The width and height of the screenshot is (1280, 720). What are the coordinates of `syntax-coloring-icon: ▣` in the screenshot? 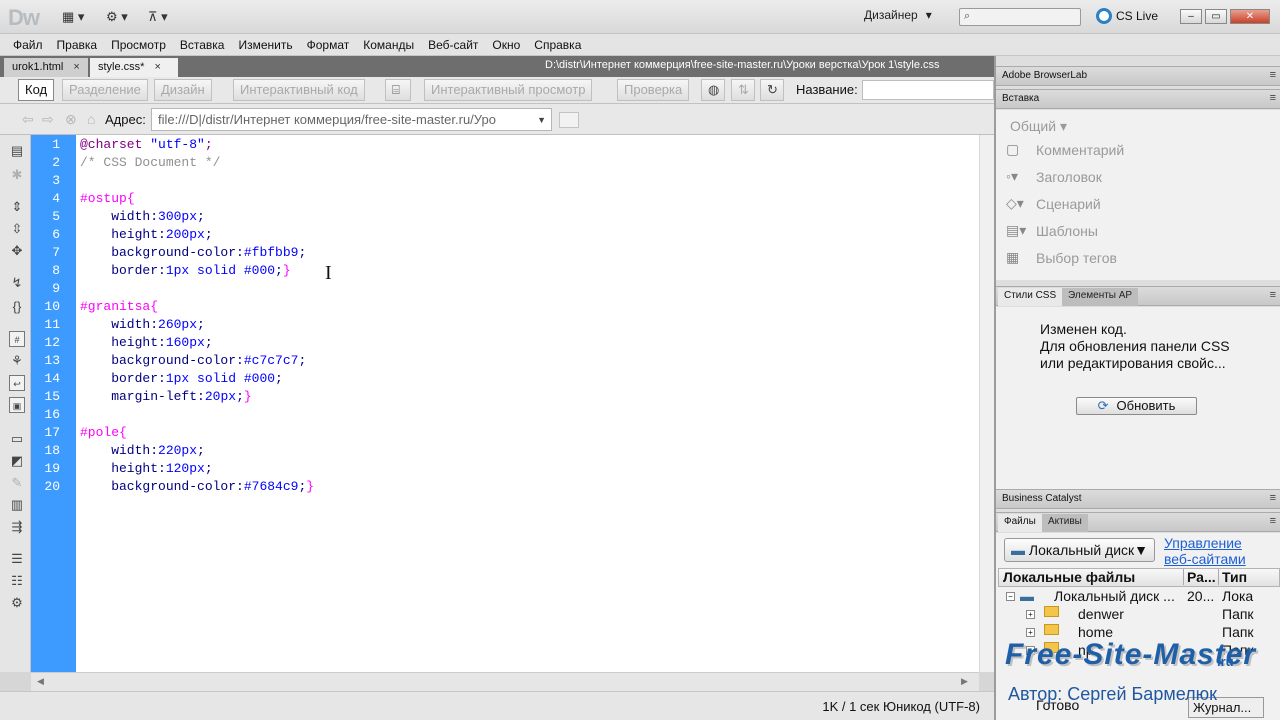 It's located at (17, 405).